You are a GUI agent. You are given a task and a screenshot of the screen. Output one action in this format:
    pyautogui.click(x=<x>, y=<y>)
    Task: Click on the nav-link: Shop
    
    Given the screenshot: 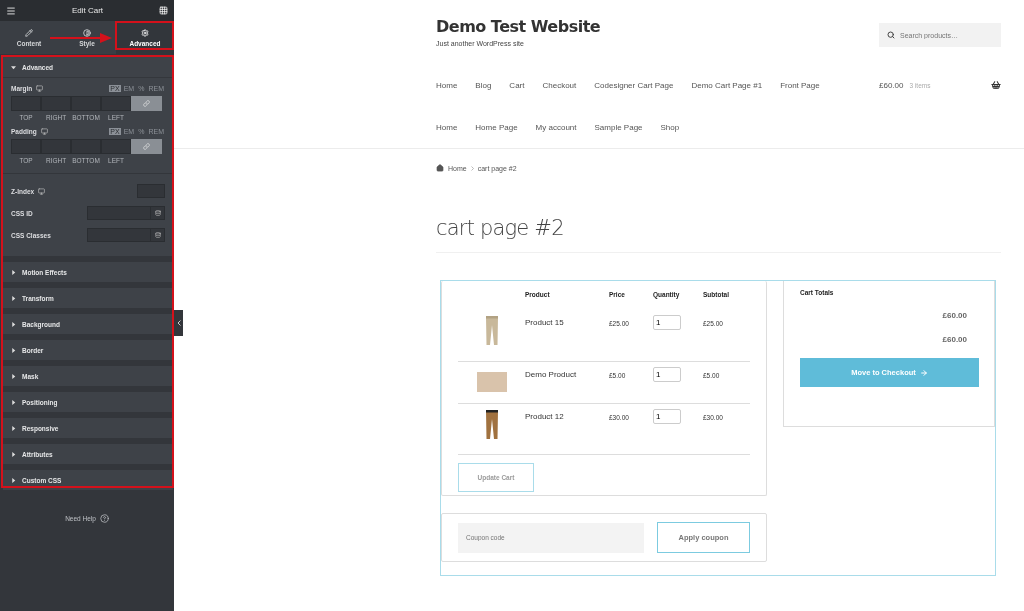 What is the action you would take?
    pyautogui.click(x=670, y=127)
    